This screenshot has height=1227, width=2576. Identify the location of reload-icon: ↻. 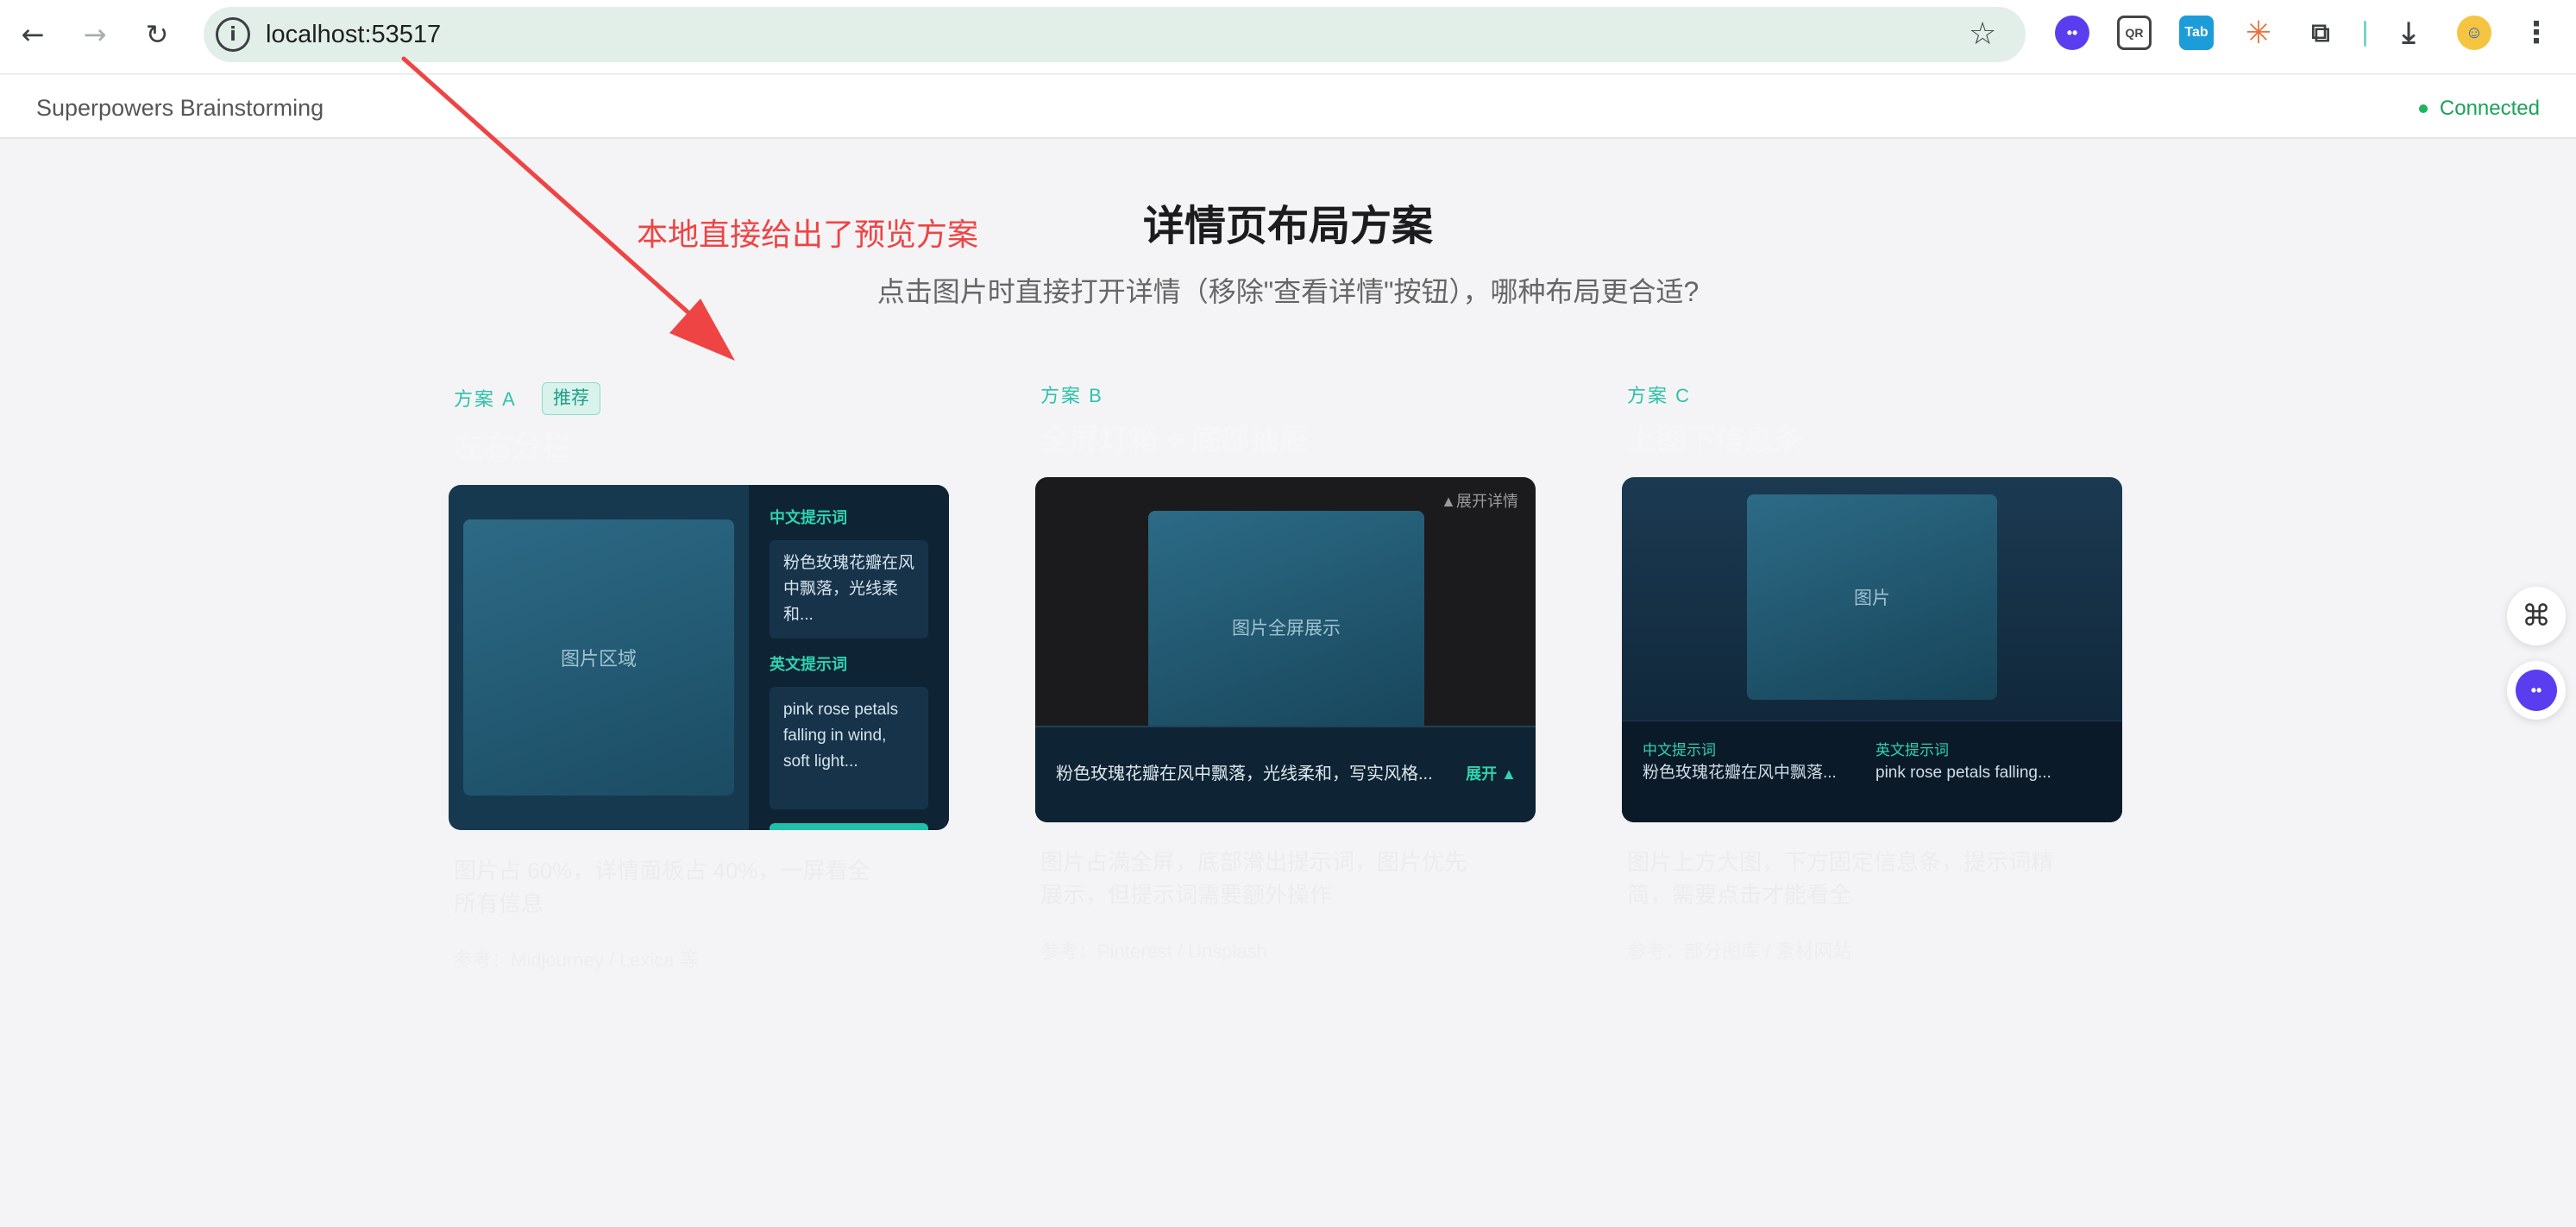
(157, 34).